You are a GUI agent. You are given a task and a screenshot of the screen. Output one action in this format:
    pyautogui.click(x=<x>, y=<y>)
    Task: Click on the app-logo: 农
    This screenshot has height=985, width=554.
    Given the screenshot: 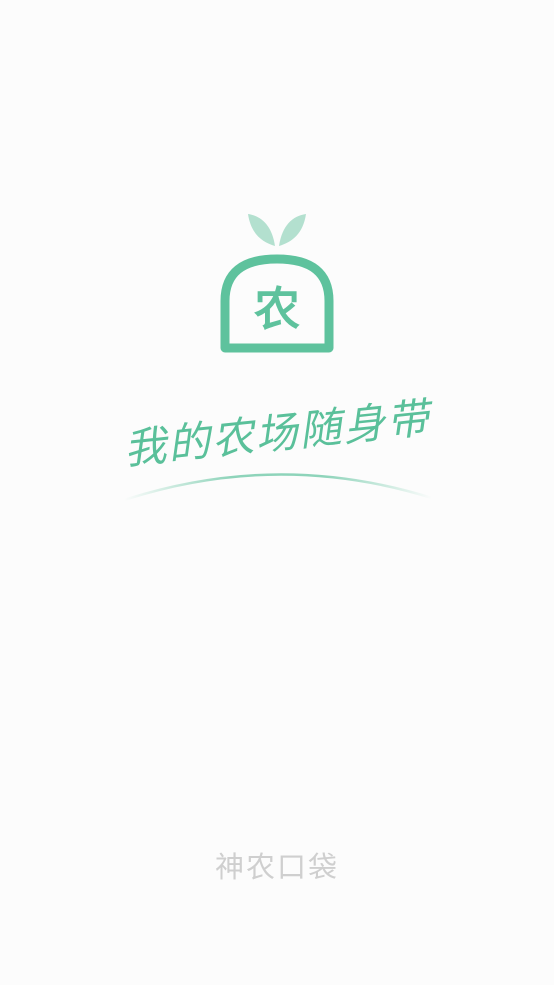 What is the action you would take?
    pyautogui.click(x=277, y=282)
    